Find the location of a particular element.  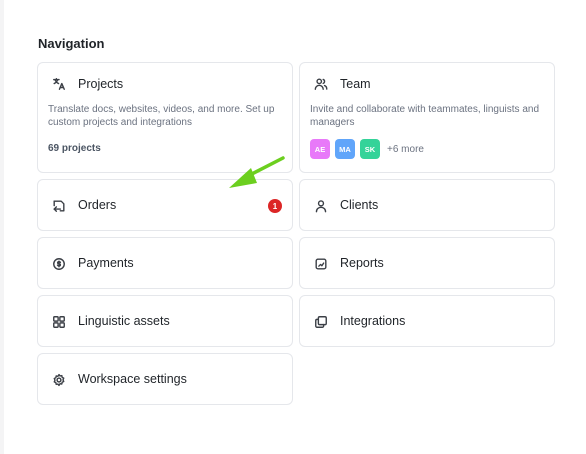

clients-card: Clients is located at coordinates (427, 205).